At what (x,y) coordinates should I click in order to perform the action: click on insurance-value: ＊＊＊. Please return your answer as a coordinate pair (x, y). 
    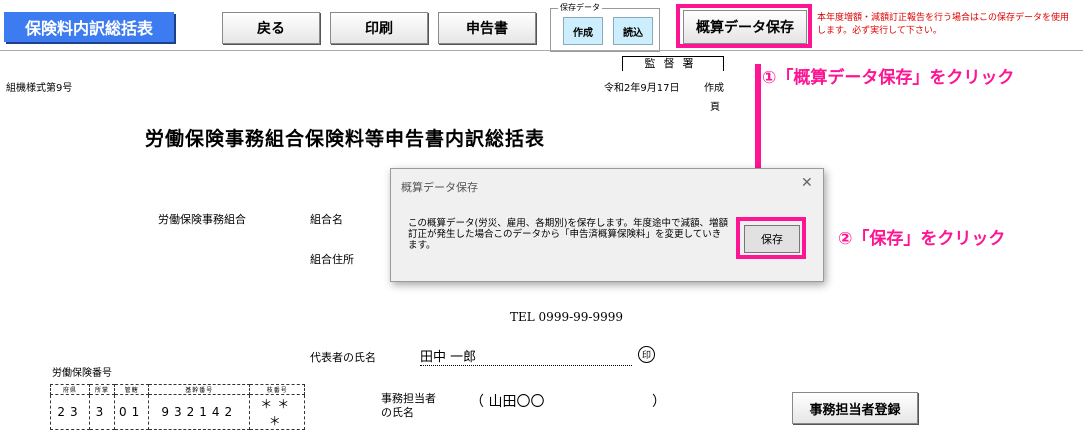
    Looking at the image, I should click on (277, 412).